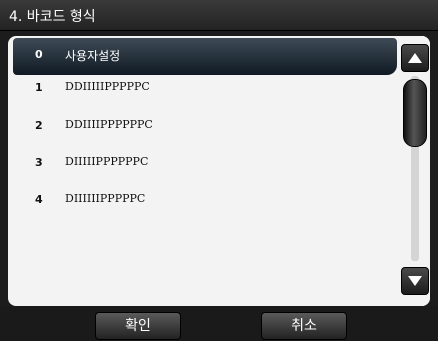  Describe the element at coordinates (93, 56) in the screenshot. I see `list-item-label: 사용자설정` at that location.